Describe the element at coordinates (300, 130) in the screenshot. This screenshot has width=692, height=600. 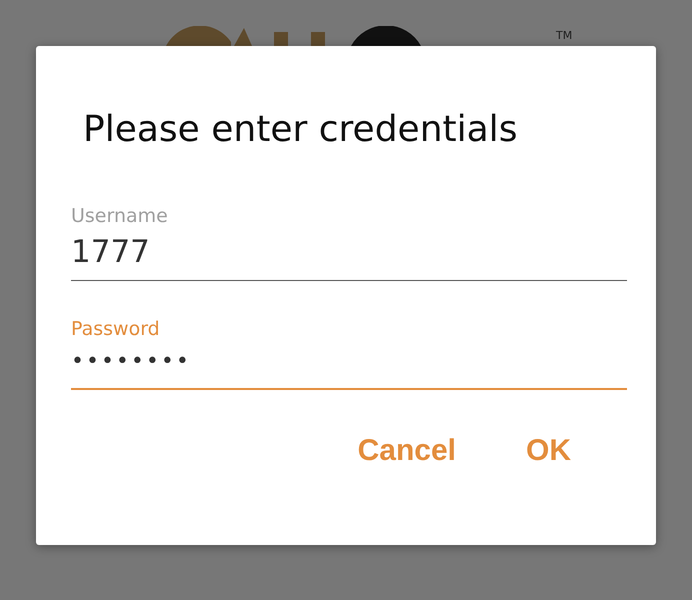
I see `dialog-title: Please enter credentials` at that location.